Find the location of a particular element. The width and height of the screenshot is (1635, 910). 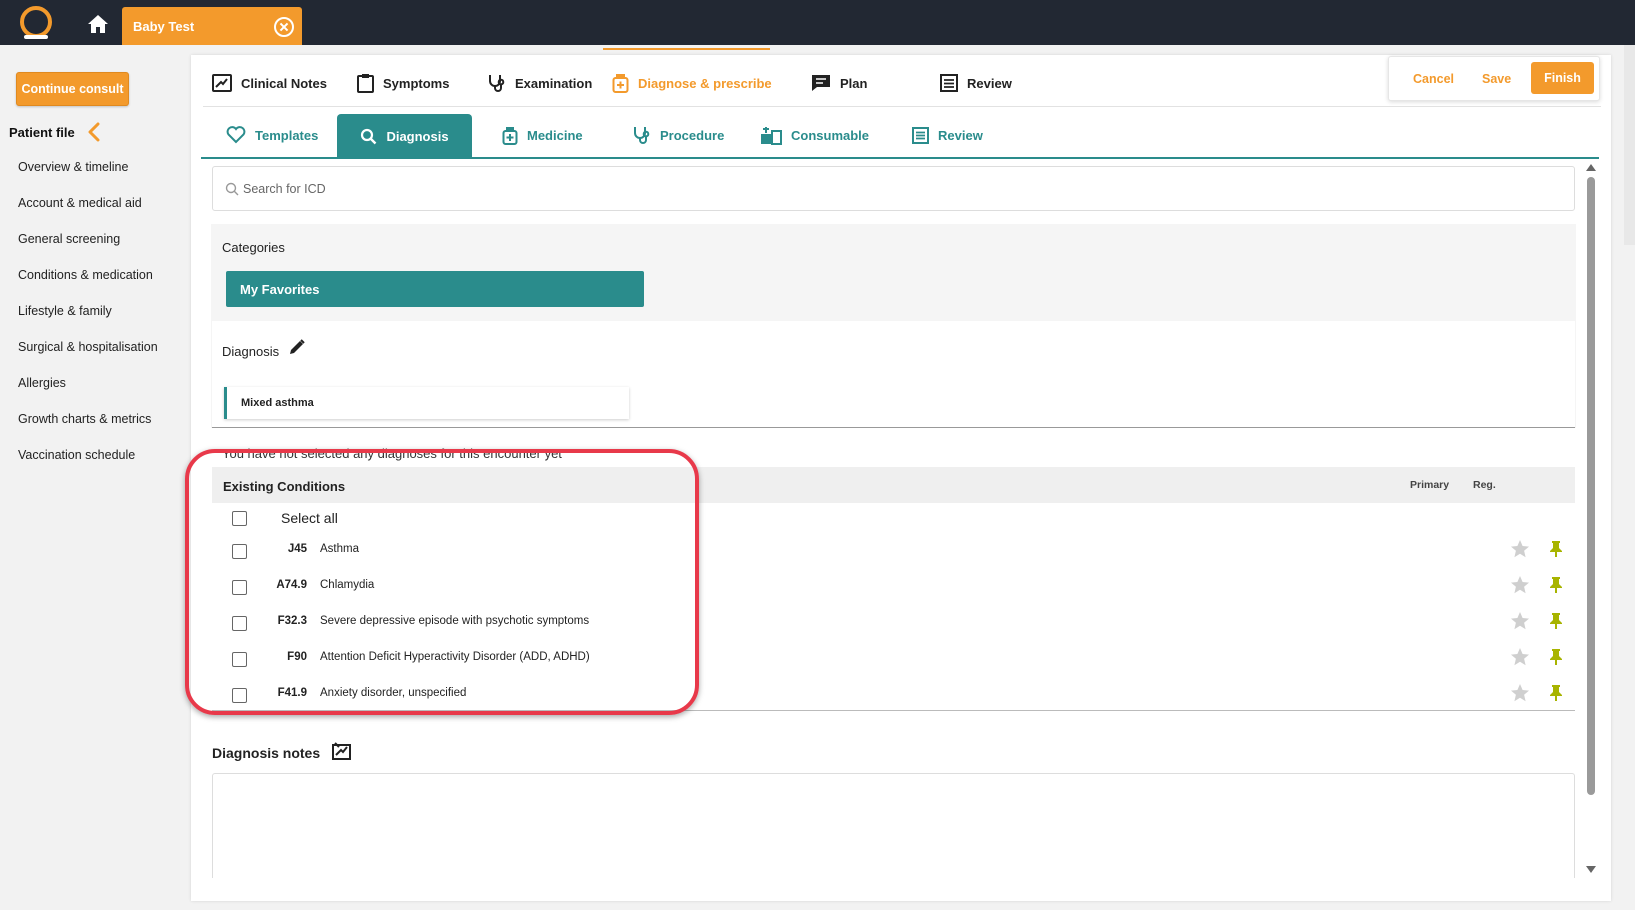

subtab-divider is located at coordinates (900, 158).